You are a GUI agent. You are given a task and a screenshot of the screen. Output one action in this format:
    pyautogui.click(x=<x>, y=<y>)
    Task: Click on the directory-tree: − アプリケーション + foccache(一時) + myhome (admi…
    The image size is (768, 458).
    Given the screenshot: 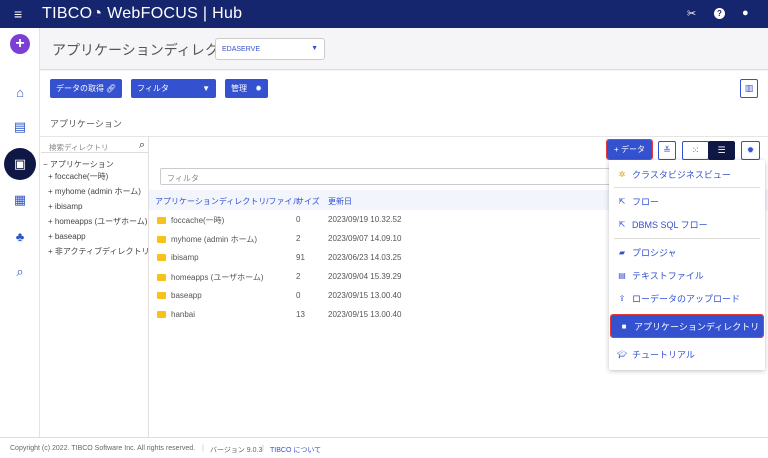 What is the action you would take?
    pyautogui.click(x=96, y=208)
    